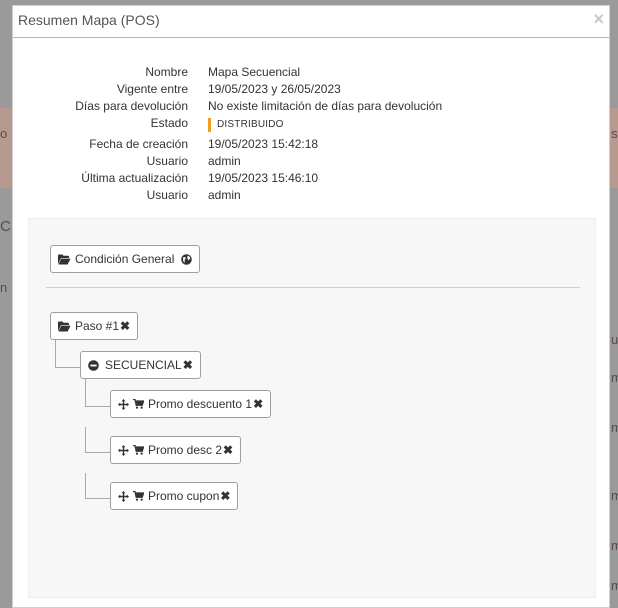  I want to click on info-value: 19/05/2023 y 26/05/2023, so click(274, 89).